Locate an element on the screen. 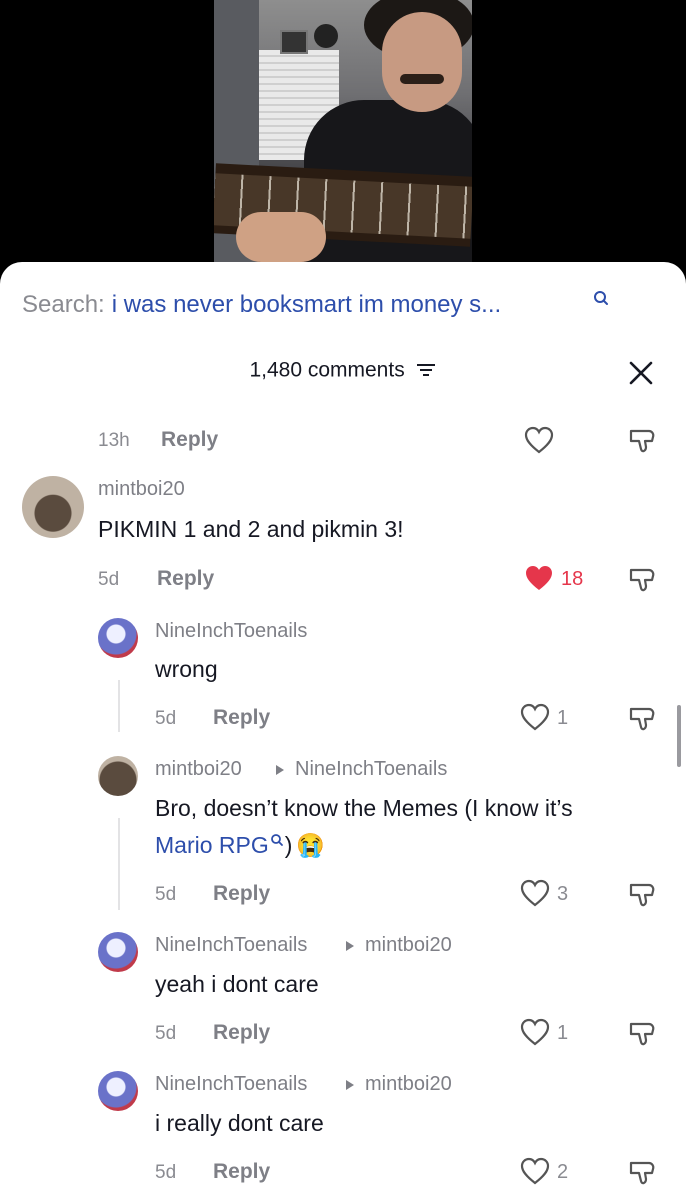 This screenshot has height=1200, width=686. crying-emoji-icon: 😭 is located at coordinates (311, 845).